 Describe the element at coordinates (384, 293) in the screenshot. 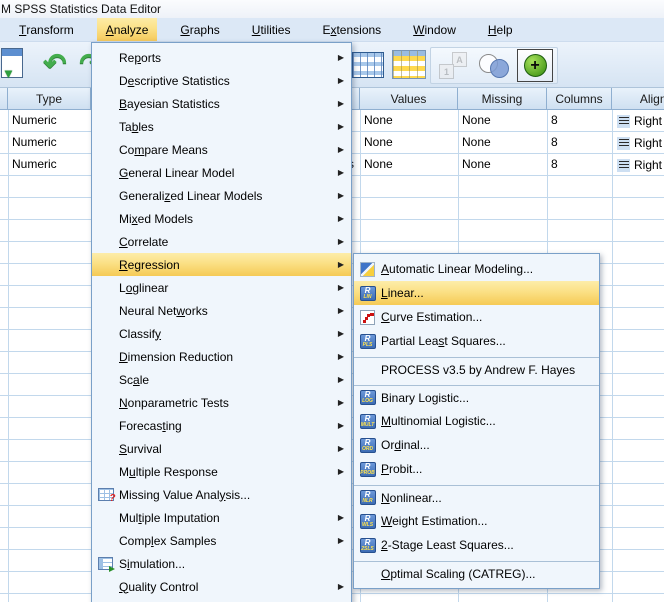

I see `mnemonic-seg: L` at that location.